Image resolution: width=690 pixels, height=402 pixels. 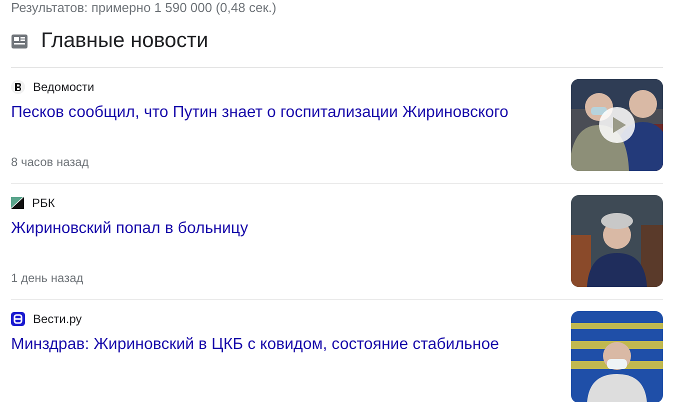 I want to click on news-time: 1 день назад, so click(x=47, y=278).